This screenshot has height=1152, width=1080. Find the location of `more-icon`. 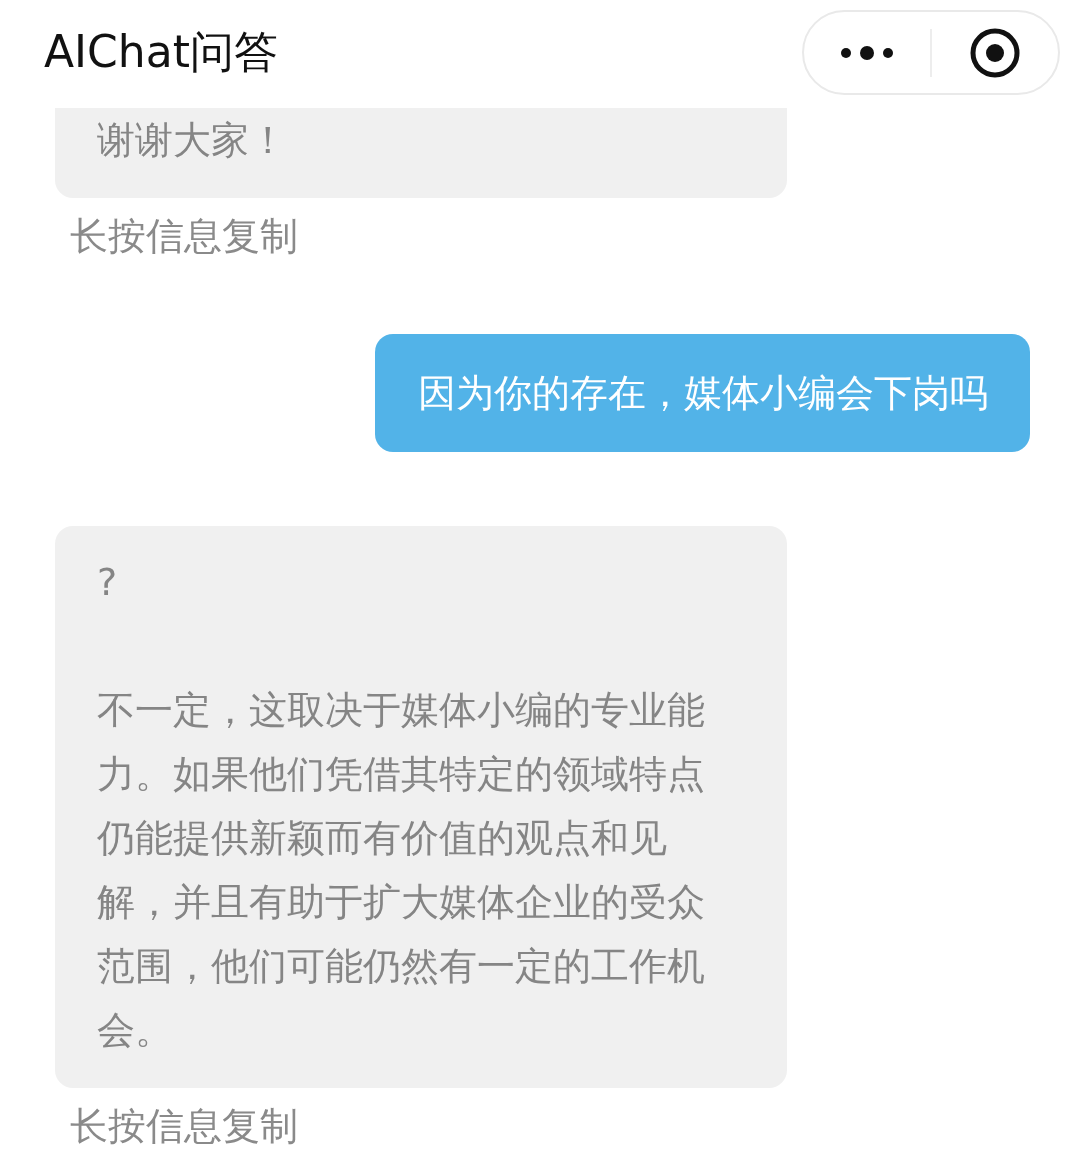

more-icon is located at coordinates (867, 52).